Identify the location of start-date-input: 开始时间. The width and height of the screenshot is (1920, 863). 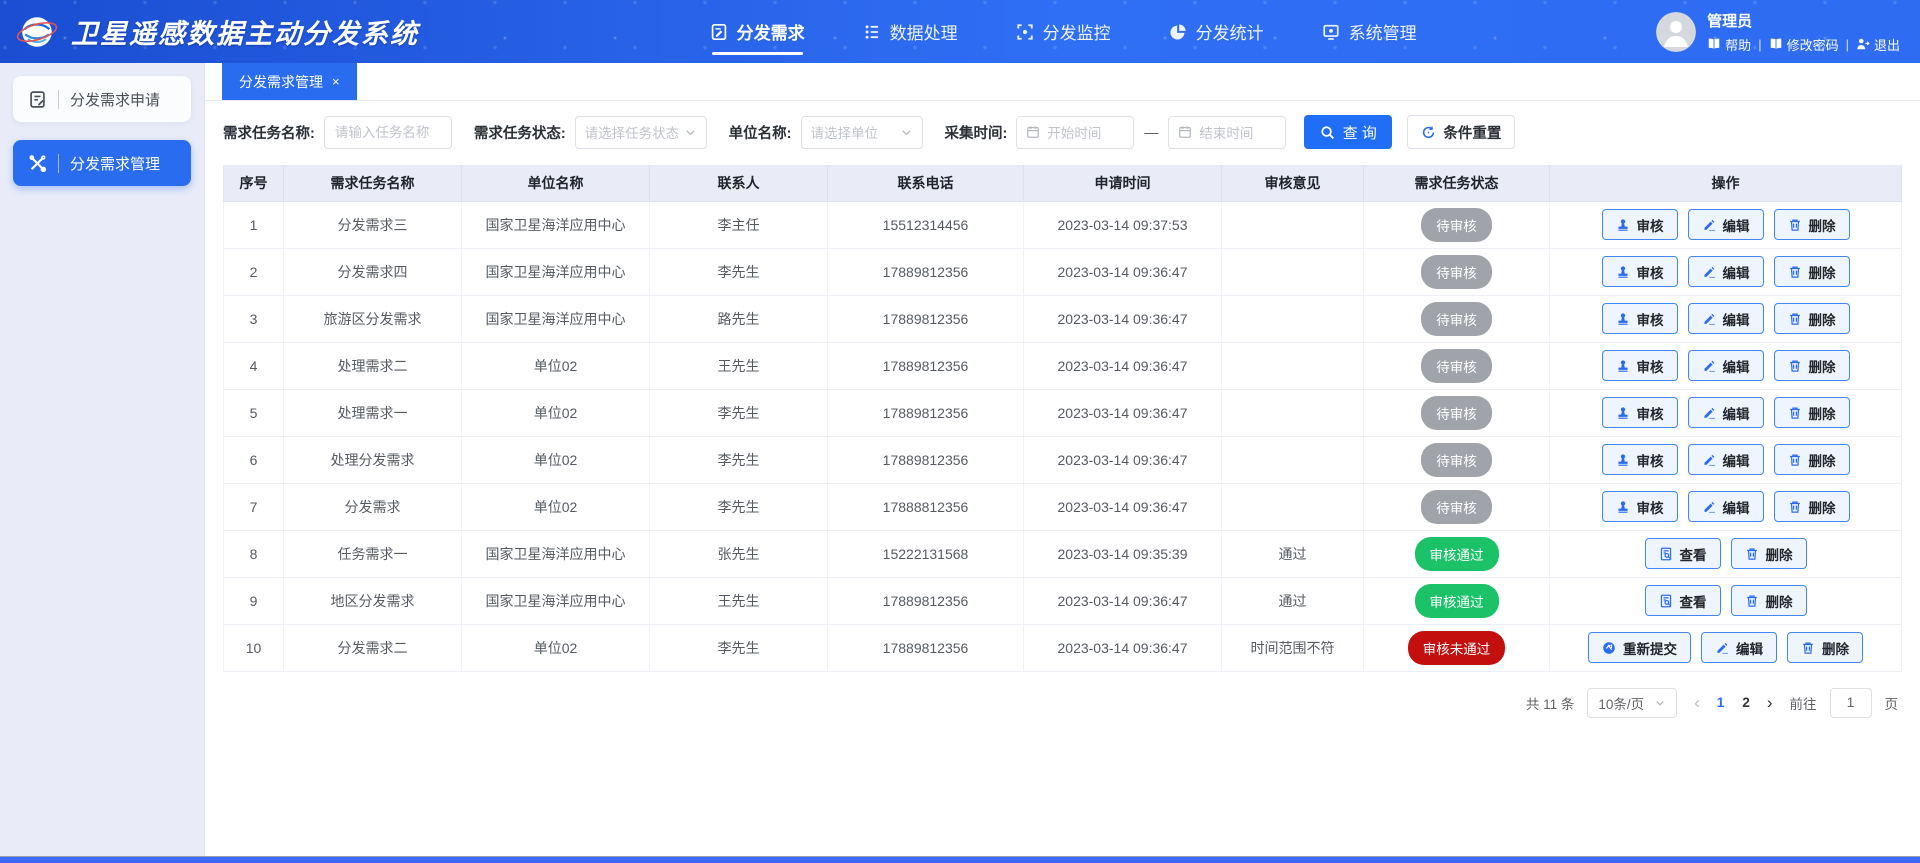
(1075, 132).